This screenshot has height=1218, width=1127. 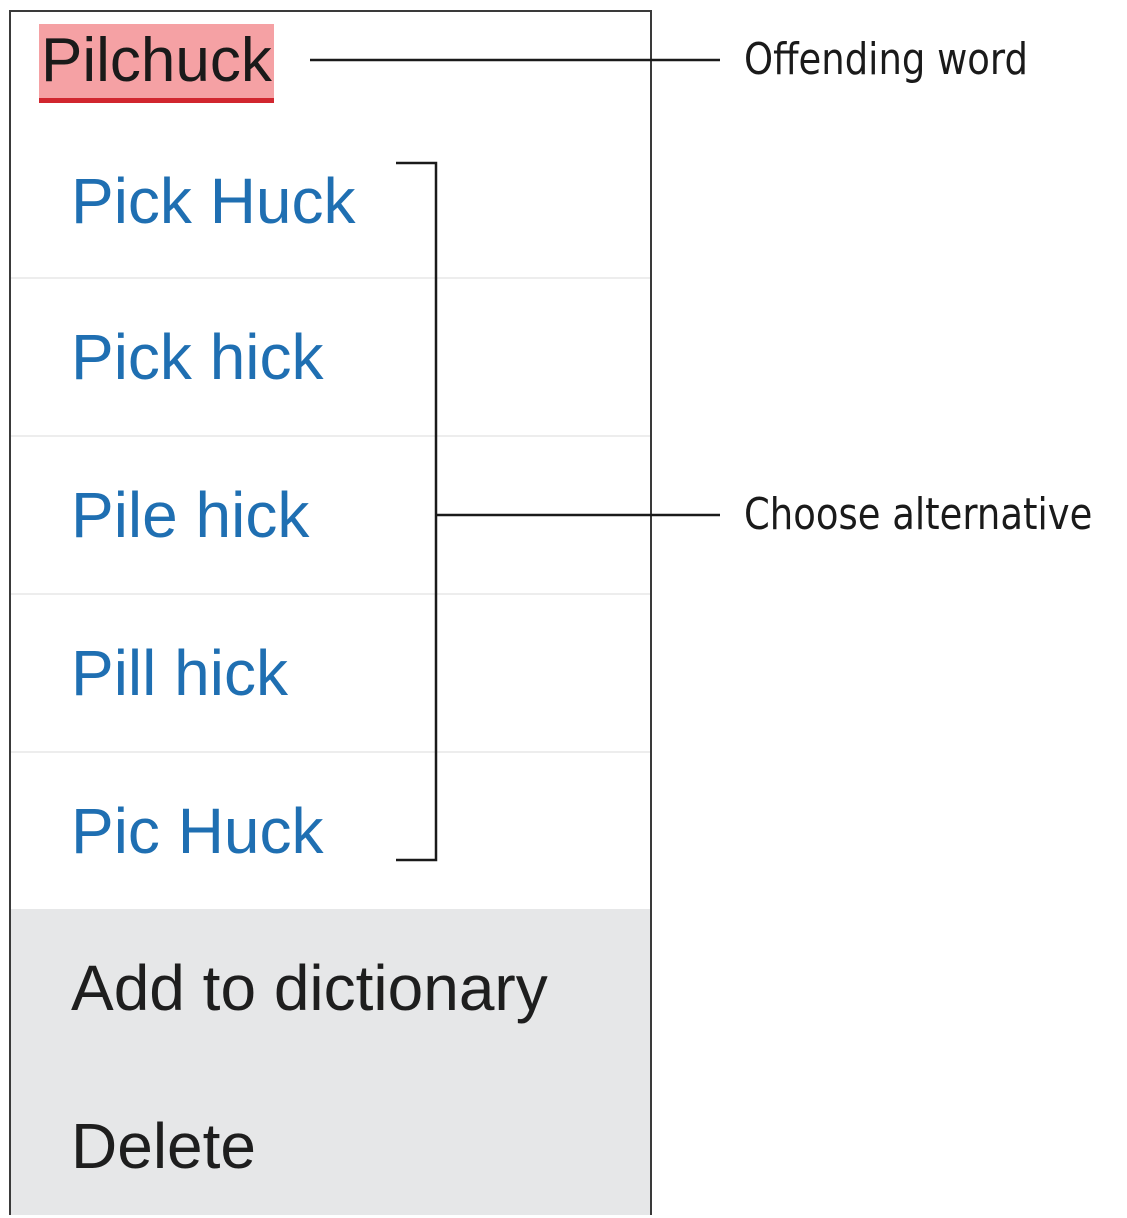 I want to click on suggestion-label: Pick hick, so click(x=197, y=357).